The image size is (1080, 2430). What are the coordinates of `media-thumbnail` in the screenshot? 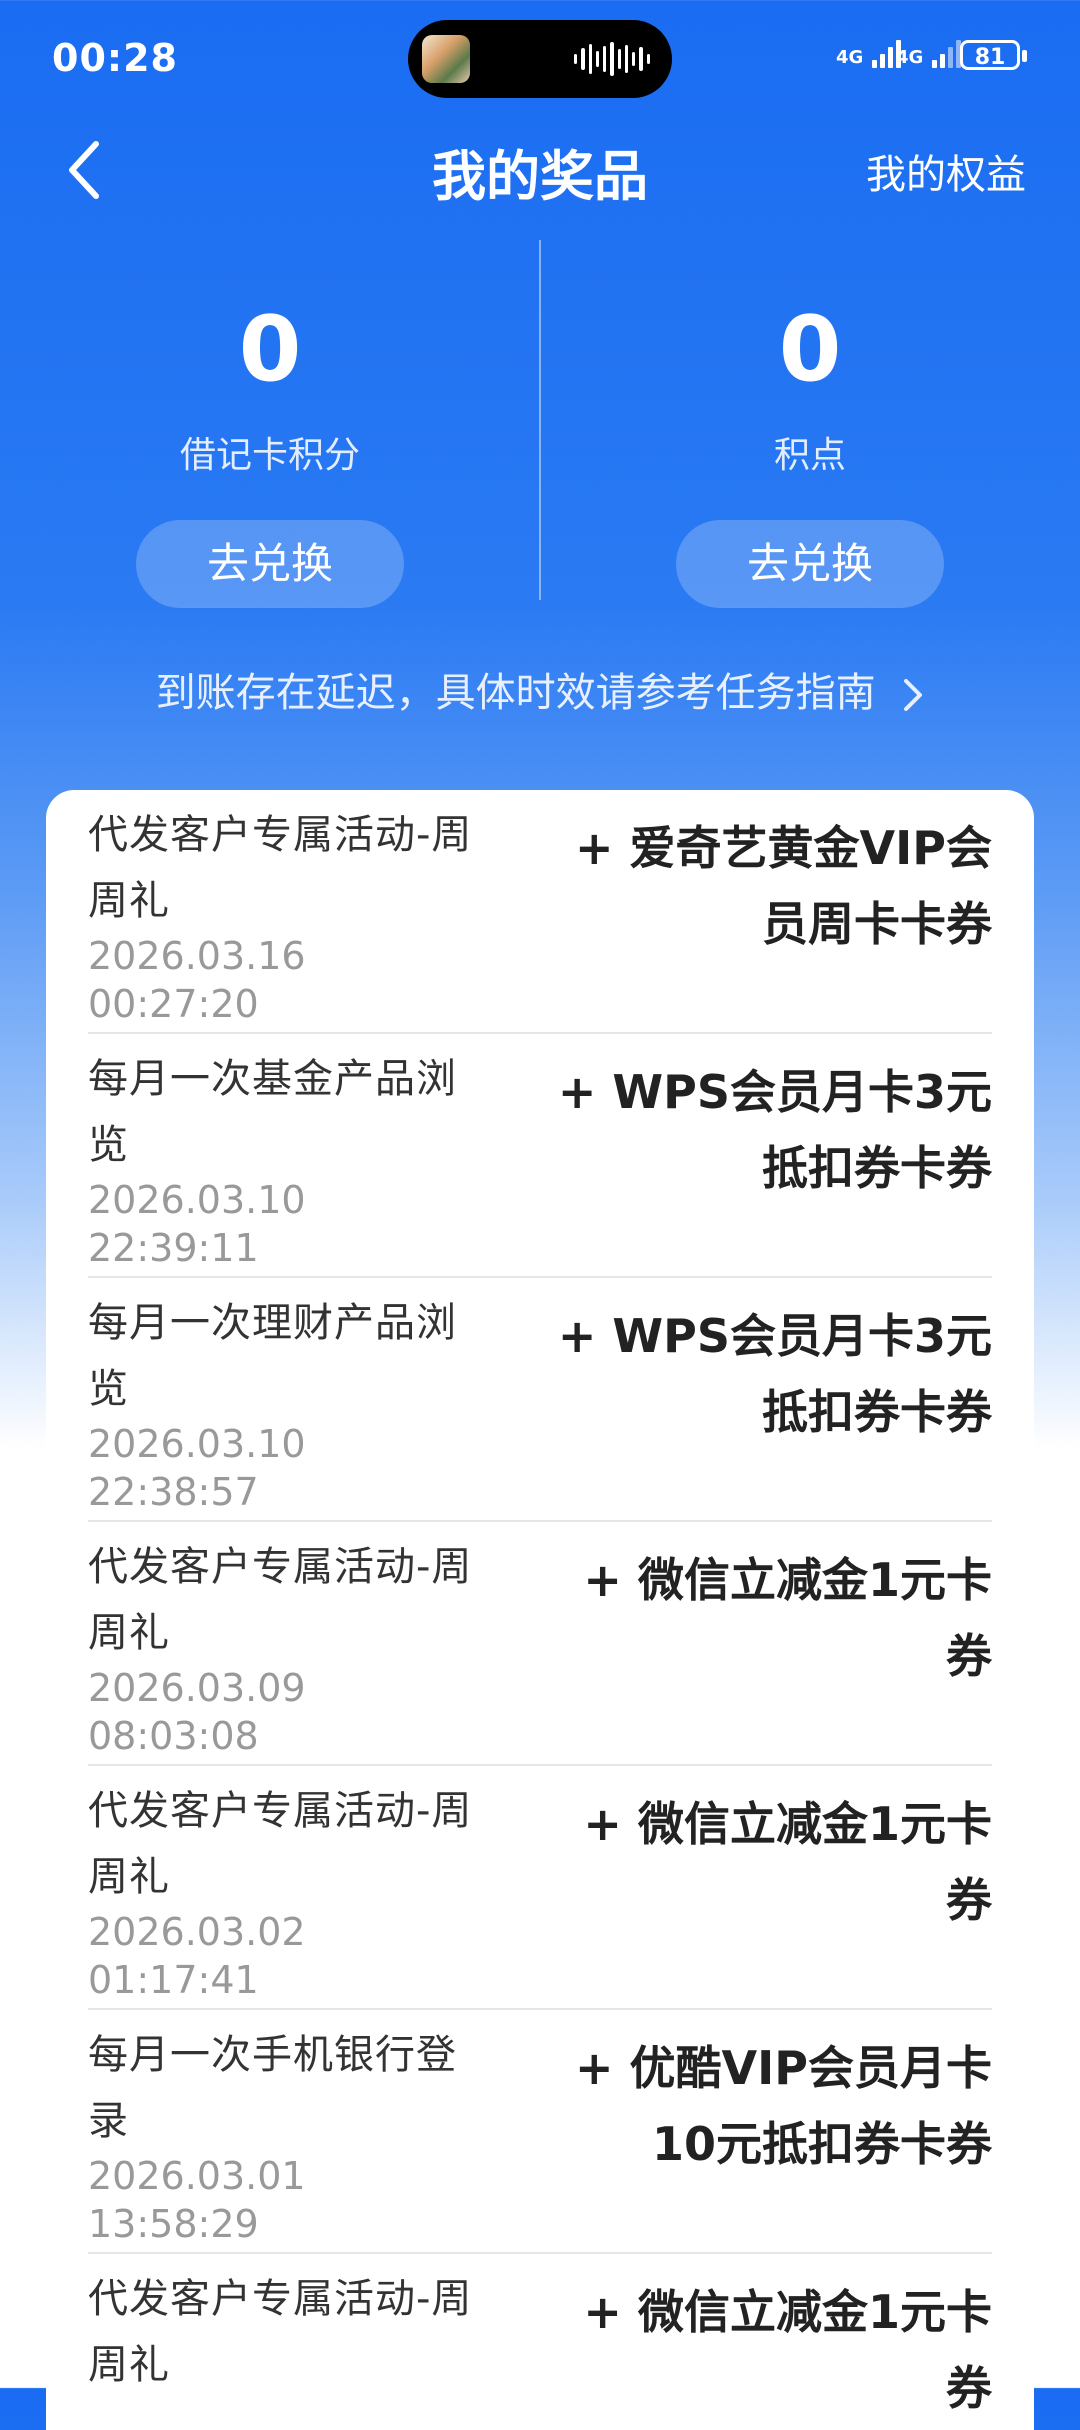 It's located at (446, 59).